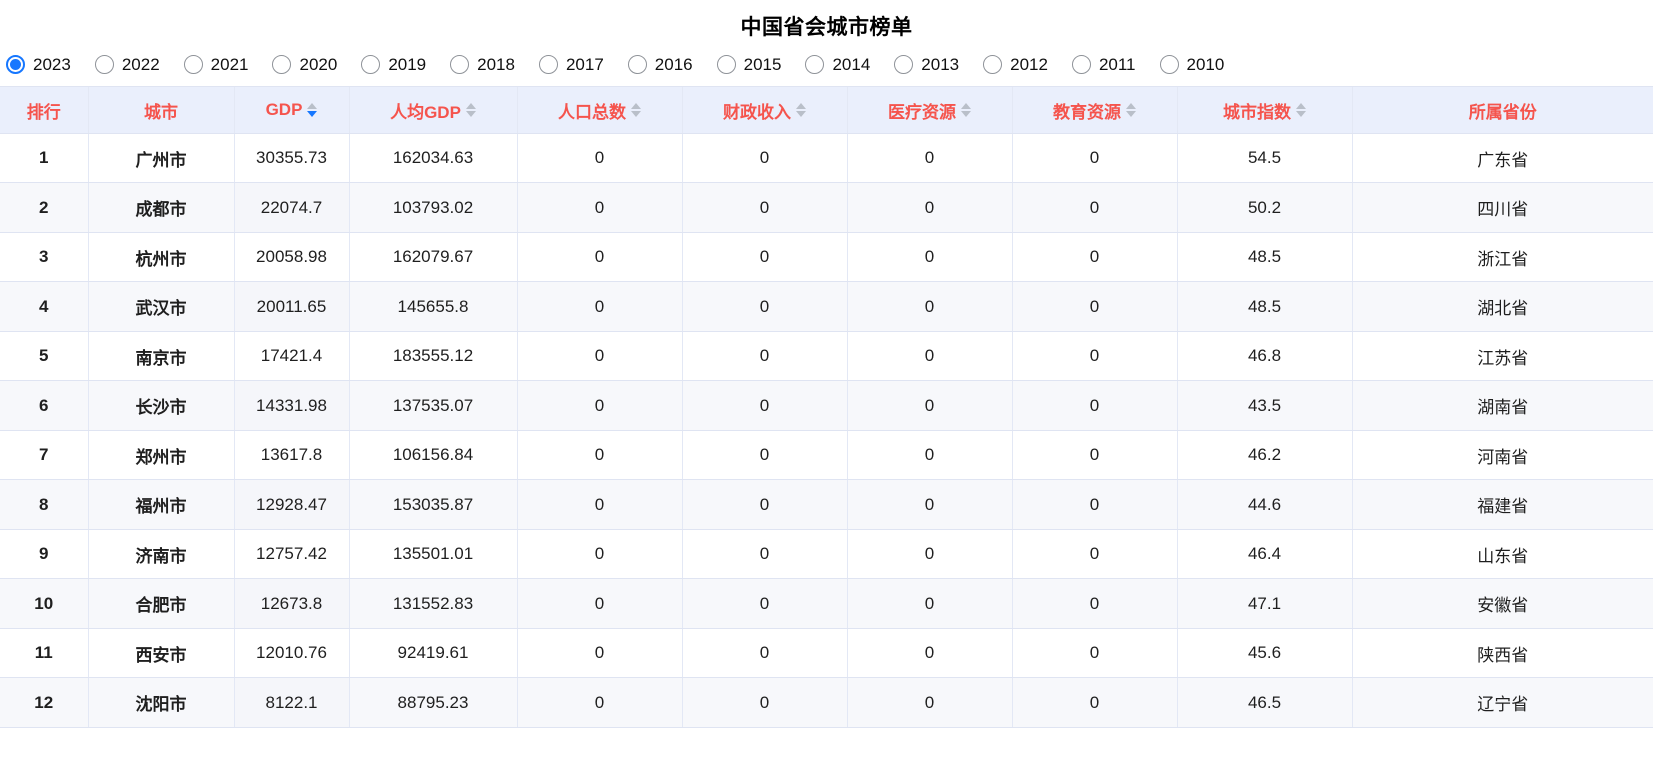 The width and height of the screenshot is (1653, 775). I want to click on cell-city: 郑州市, so click(161, 455).